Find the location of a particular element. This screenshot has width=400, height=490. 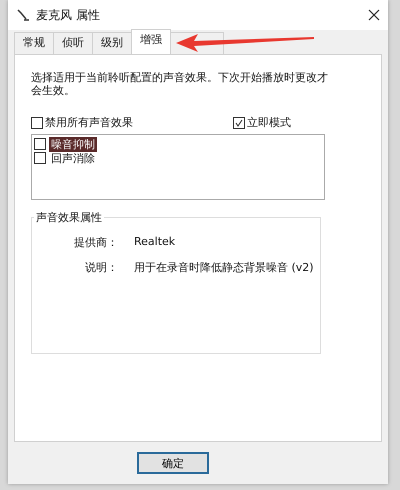

checkbox: 立即模式 is located at coordinates (262, 122).